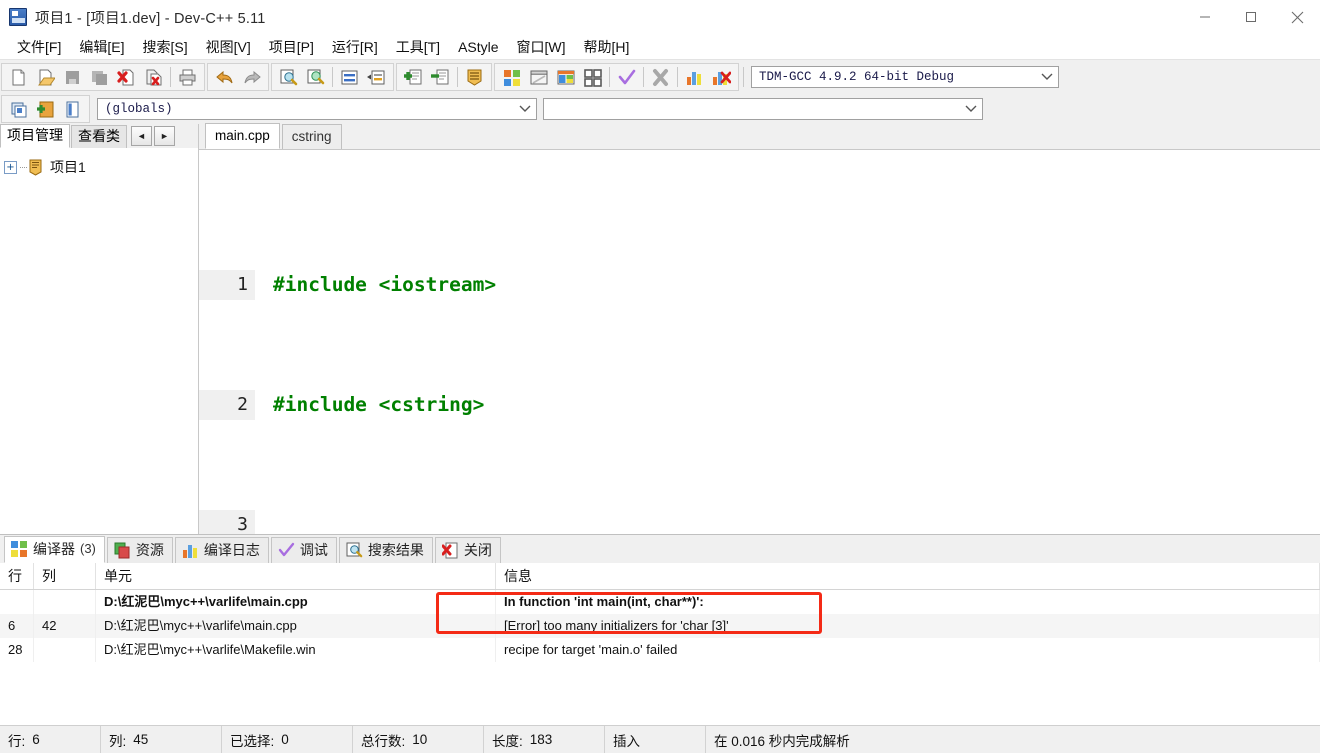 Image resolution: width=1320 pixels, height=753 pixels. Describe the element at coordinates (440, 77) in the screenshot. I see `remove-from-project-icon` at that location.